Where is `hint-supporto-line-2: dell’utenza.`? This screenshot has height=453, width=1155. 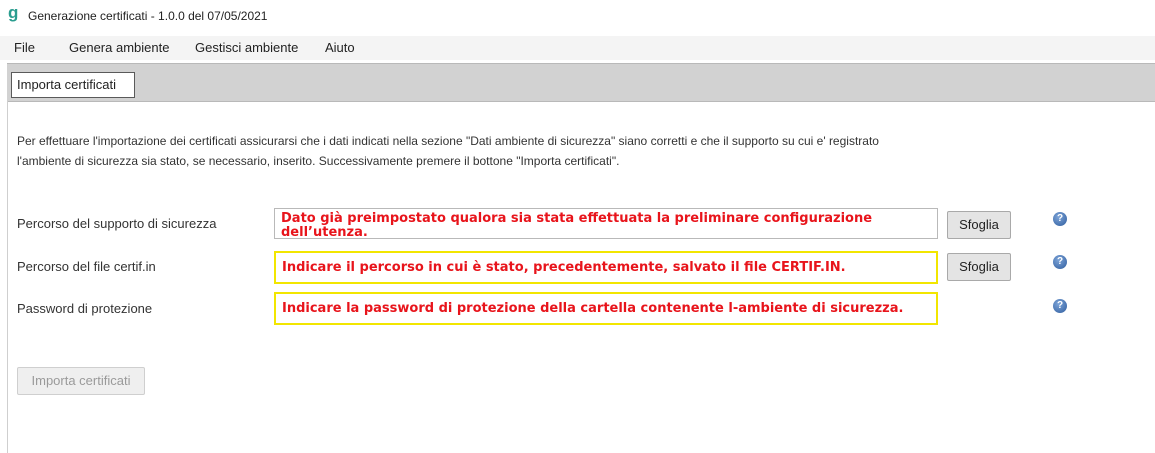
hint-supporto-line-2: dell’utenza. is located at coordinates (324, 232).